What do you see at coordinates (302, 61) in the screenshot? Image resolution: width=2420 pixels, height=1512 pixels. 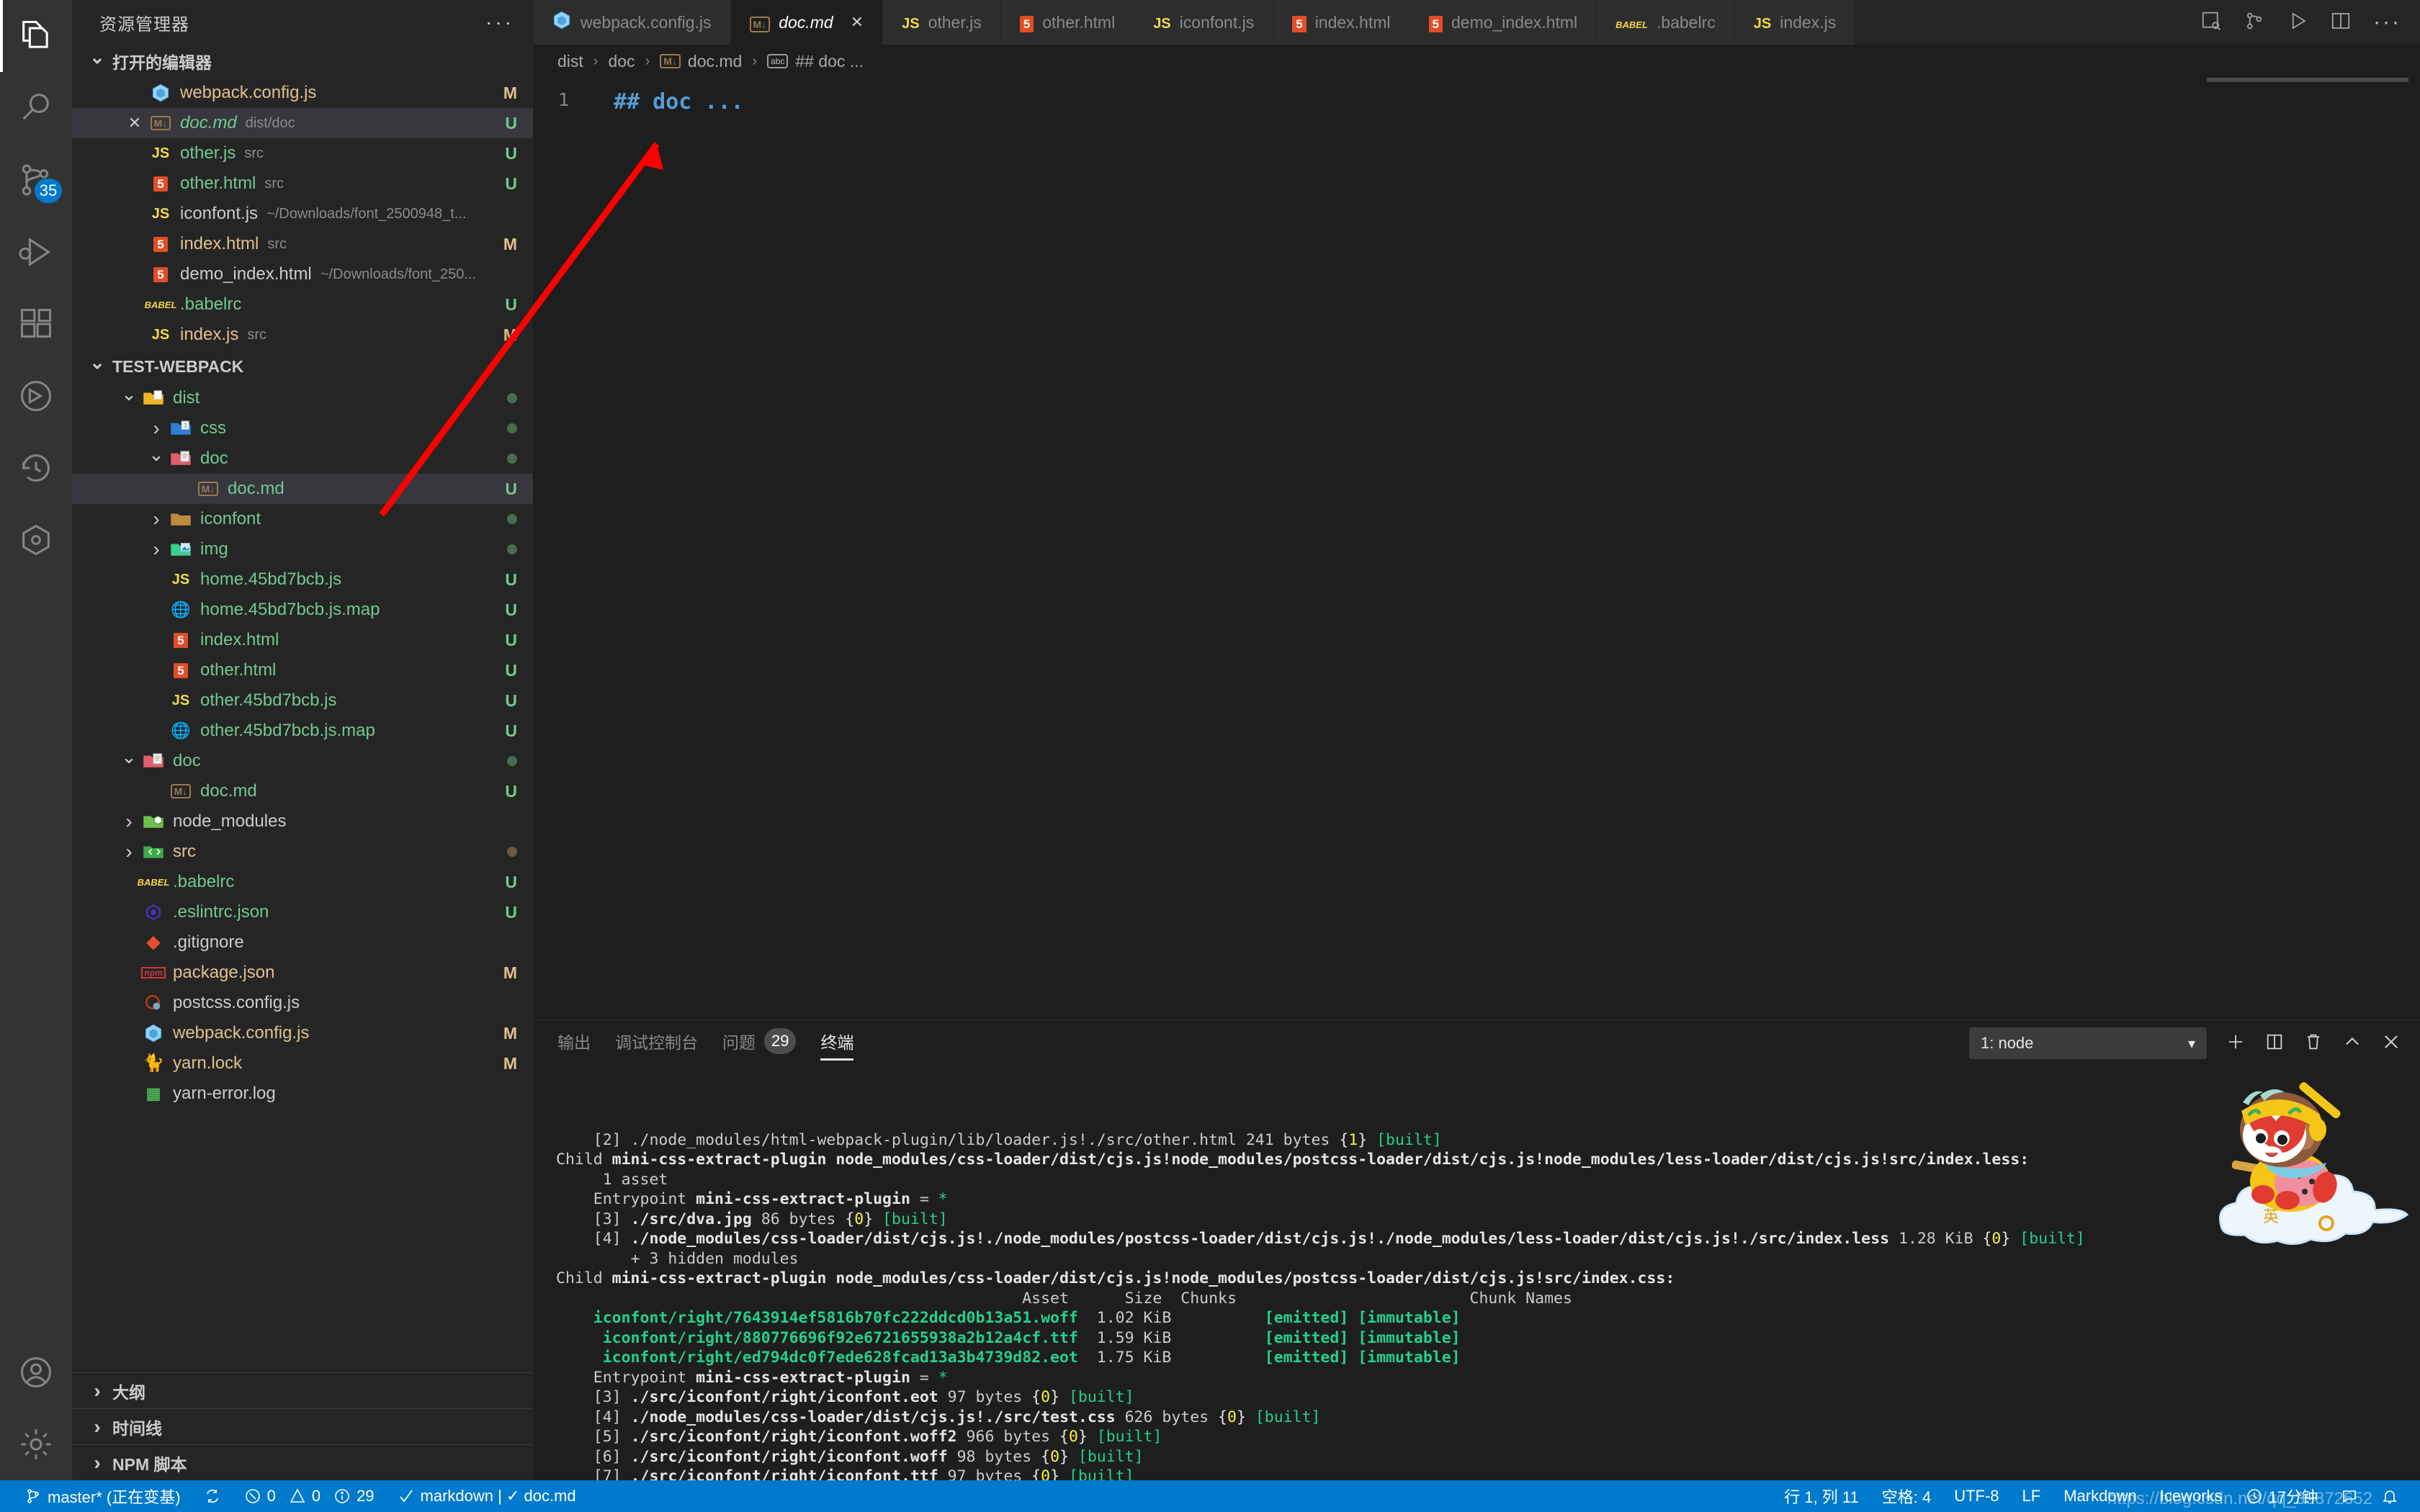 I see `open-editors-section-title: 打开的编辑器` at bounding box center [302, 61].